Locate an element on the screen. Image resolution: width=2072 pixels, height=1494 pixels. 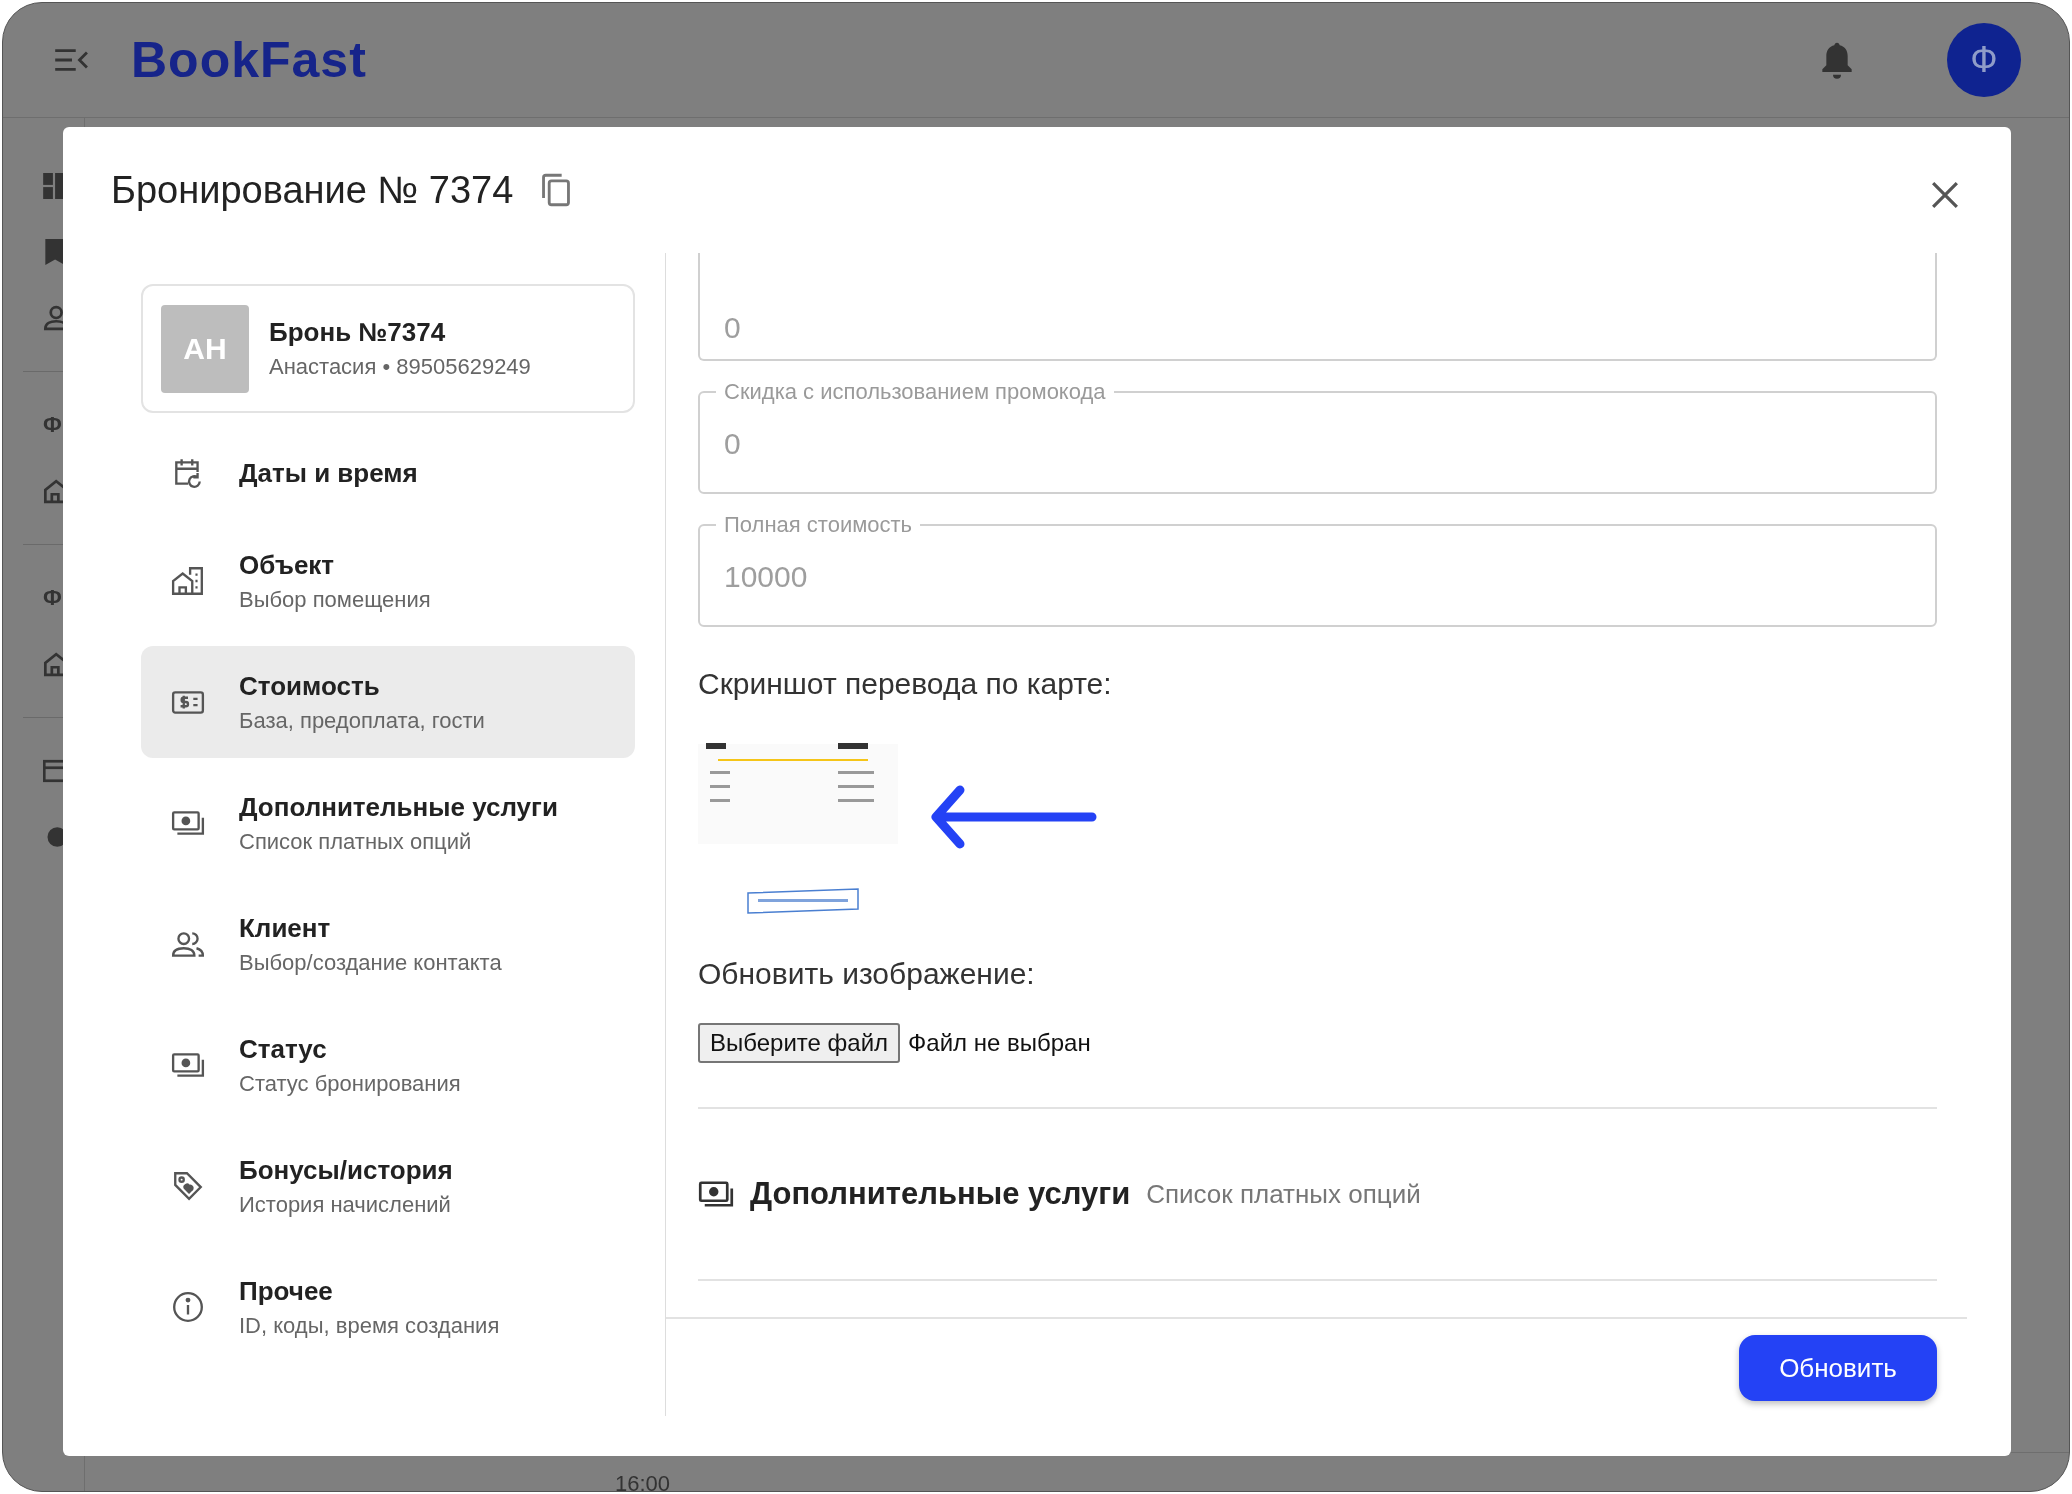
menu-icon is located at coordinates (72, 60).